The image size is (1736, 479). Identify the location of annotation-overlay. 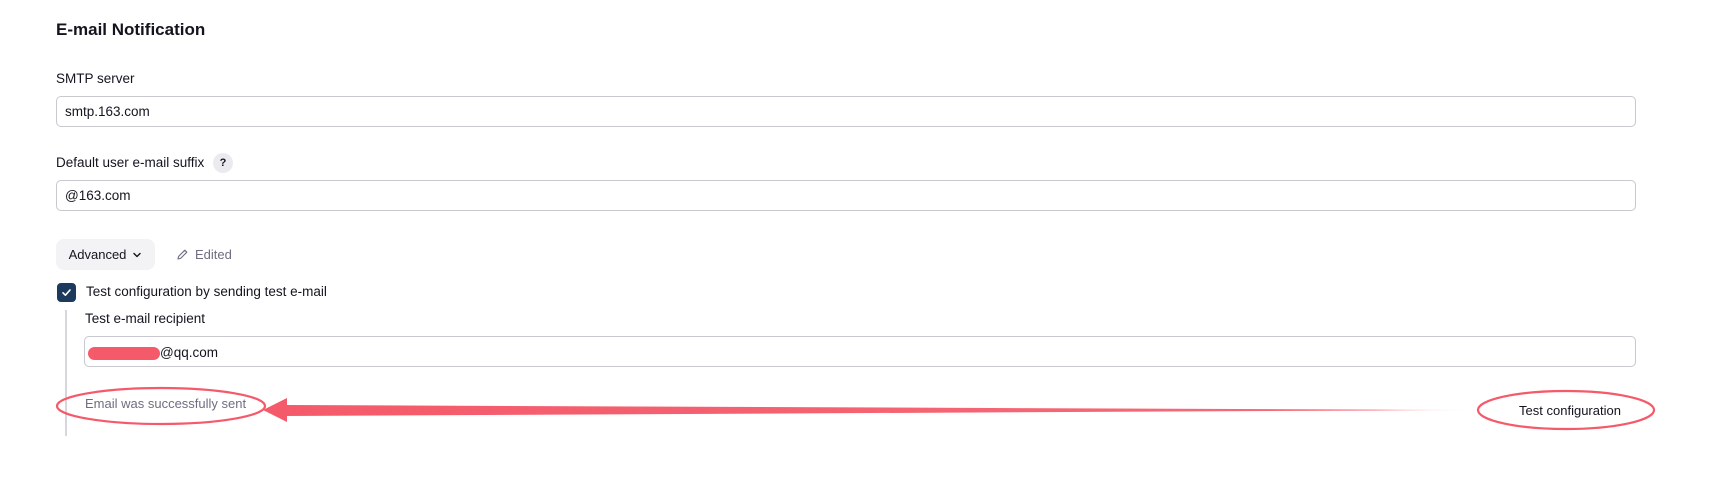
(855, 408).